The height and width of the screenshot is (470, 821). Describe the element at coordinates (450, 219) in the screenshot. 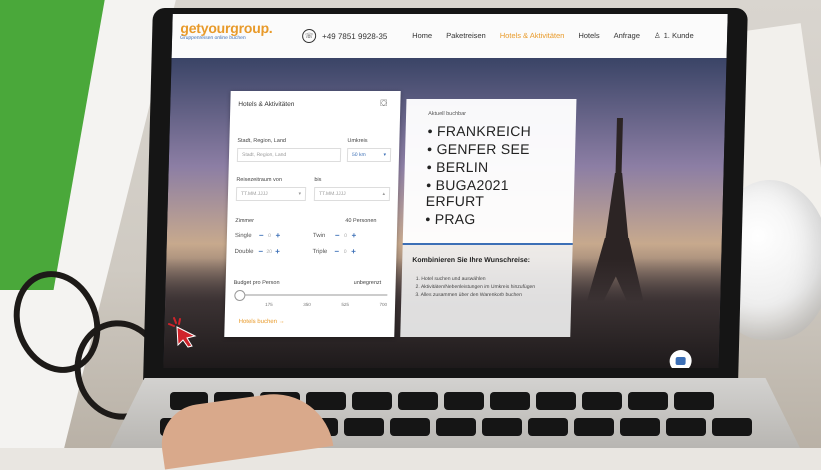

I see `destination-item: • PRAG` at that location.